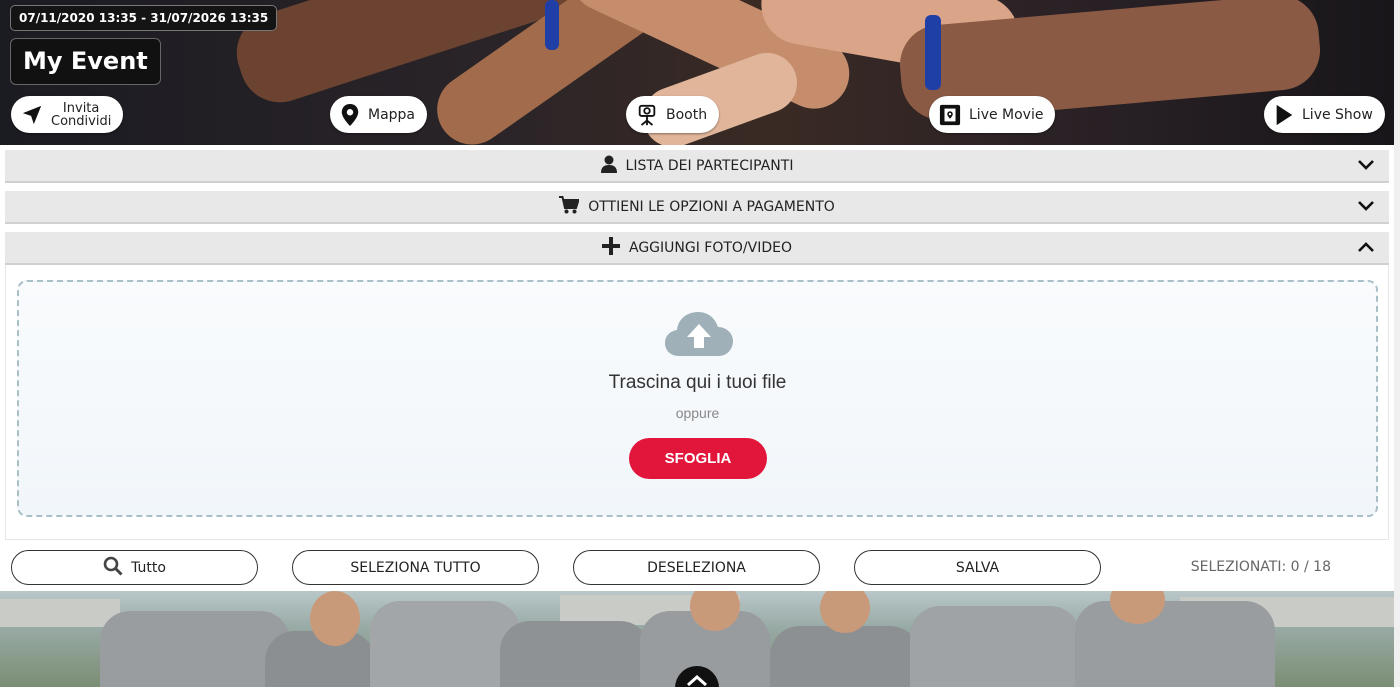  I want to click on map-button: Mappa, so click(379, 114).